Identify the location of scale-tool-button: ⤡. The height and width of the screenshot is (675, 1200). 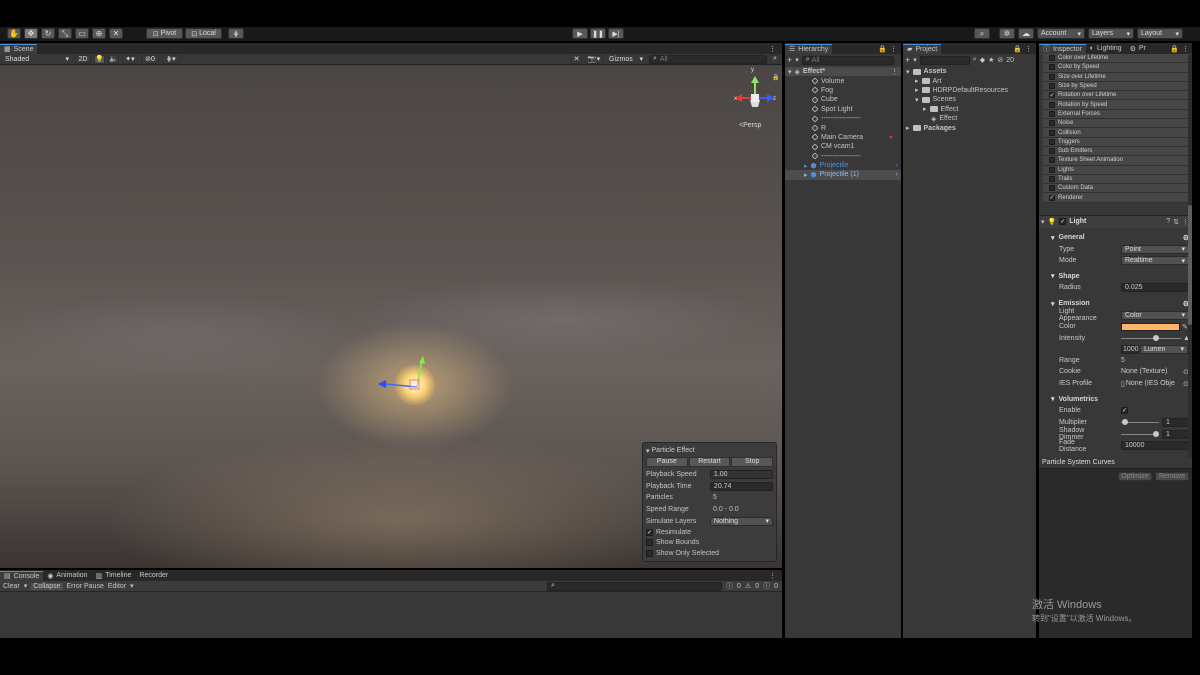
(65, 33).